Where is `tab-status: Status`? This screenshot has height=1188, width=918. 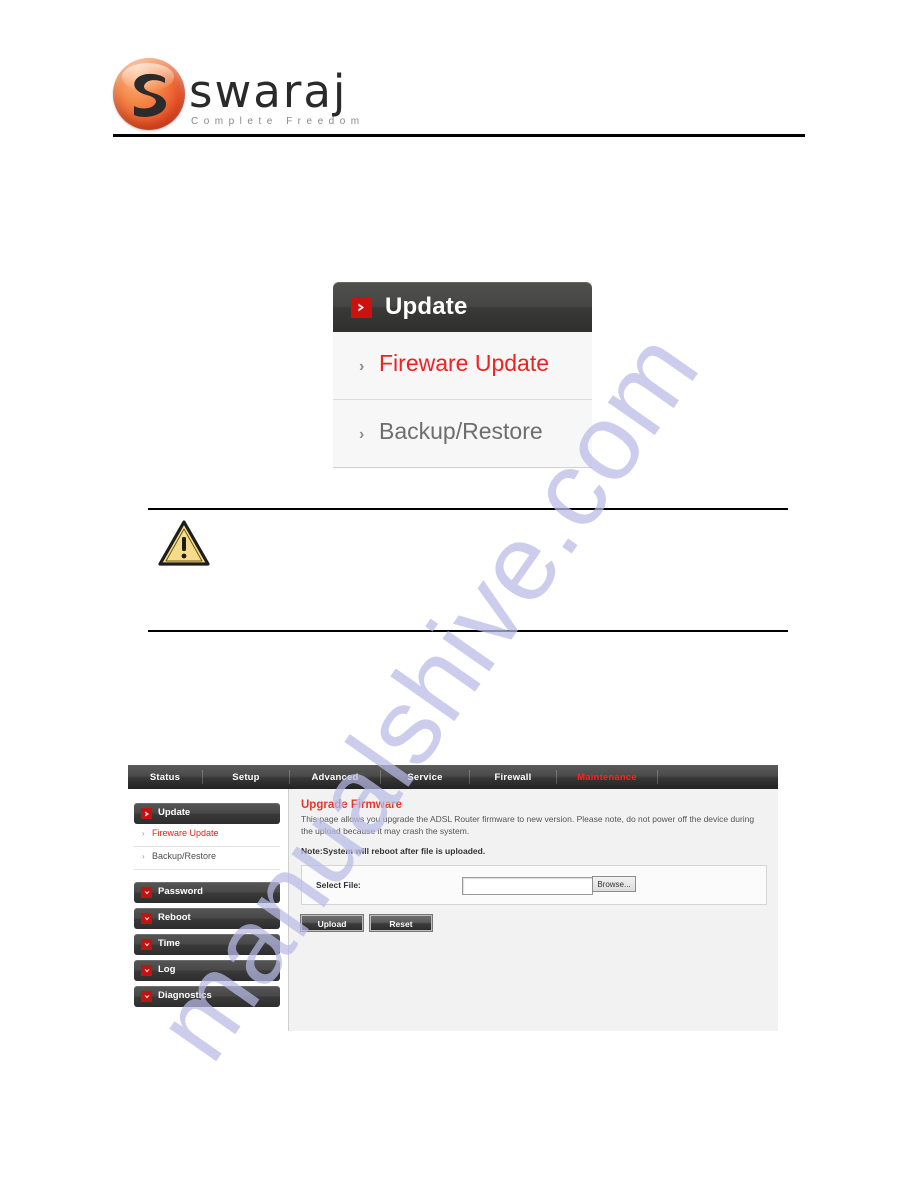
tab-status: Status is located at coordinates (165, 777).